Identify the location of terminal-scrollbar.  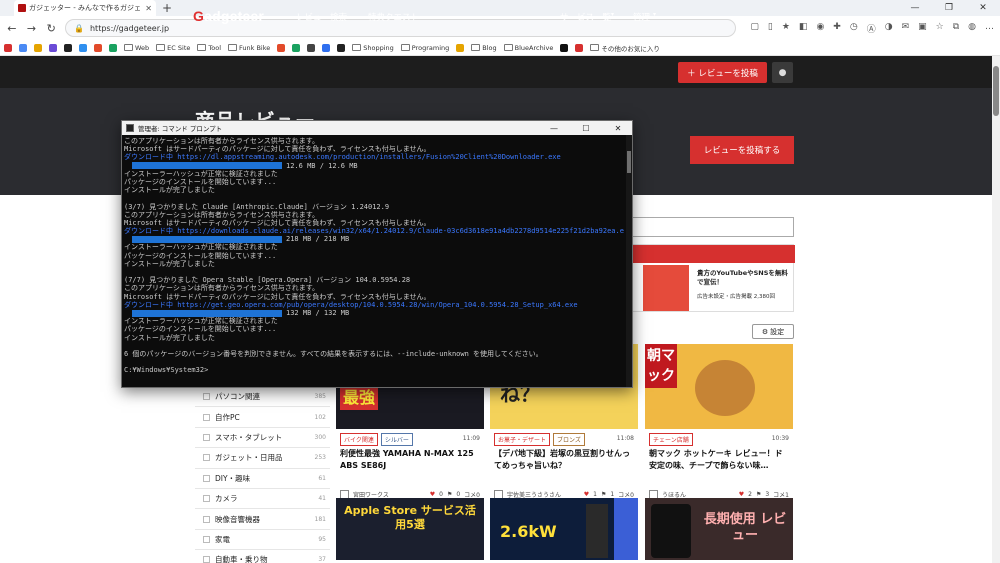
(629, 261).